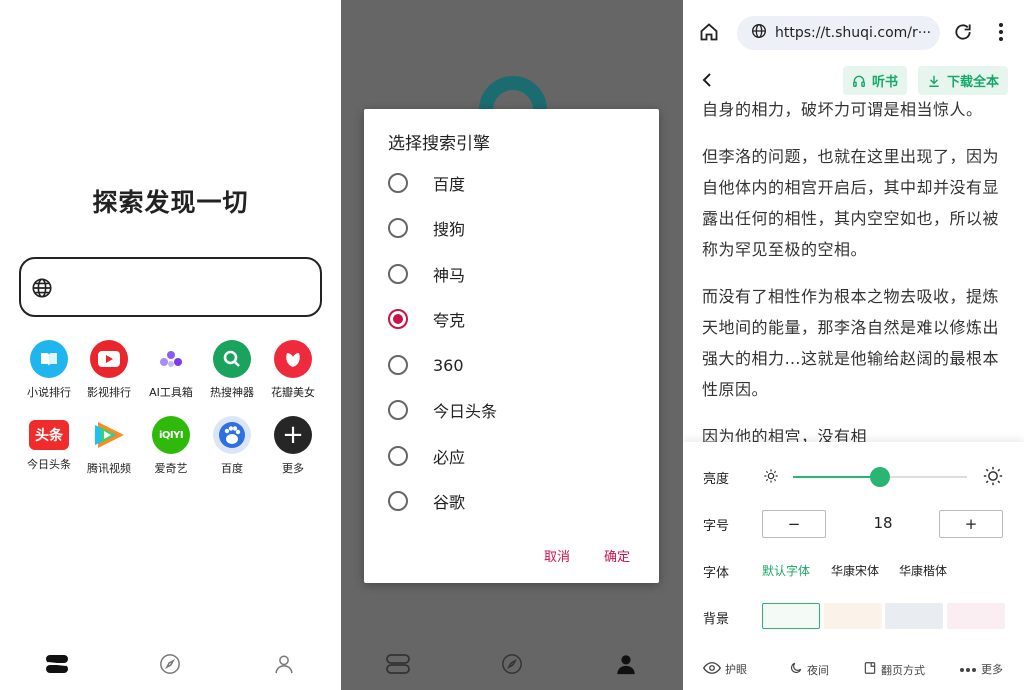 Image resolution: width=1024 pixels, height=690 pixels. What do you see at coordinates (232, 435) in the screenshot?
I see `baidu-icon` at bounding box center [232, 435].